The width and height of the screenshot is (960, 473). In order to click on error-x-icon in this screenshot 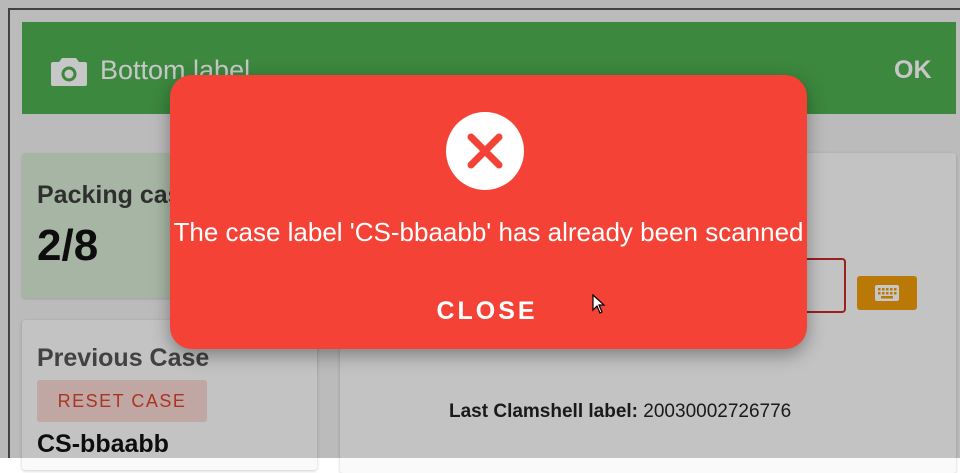, I will do `click(485, 151)`.